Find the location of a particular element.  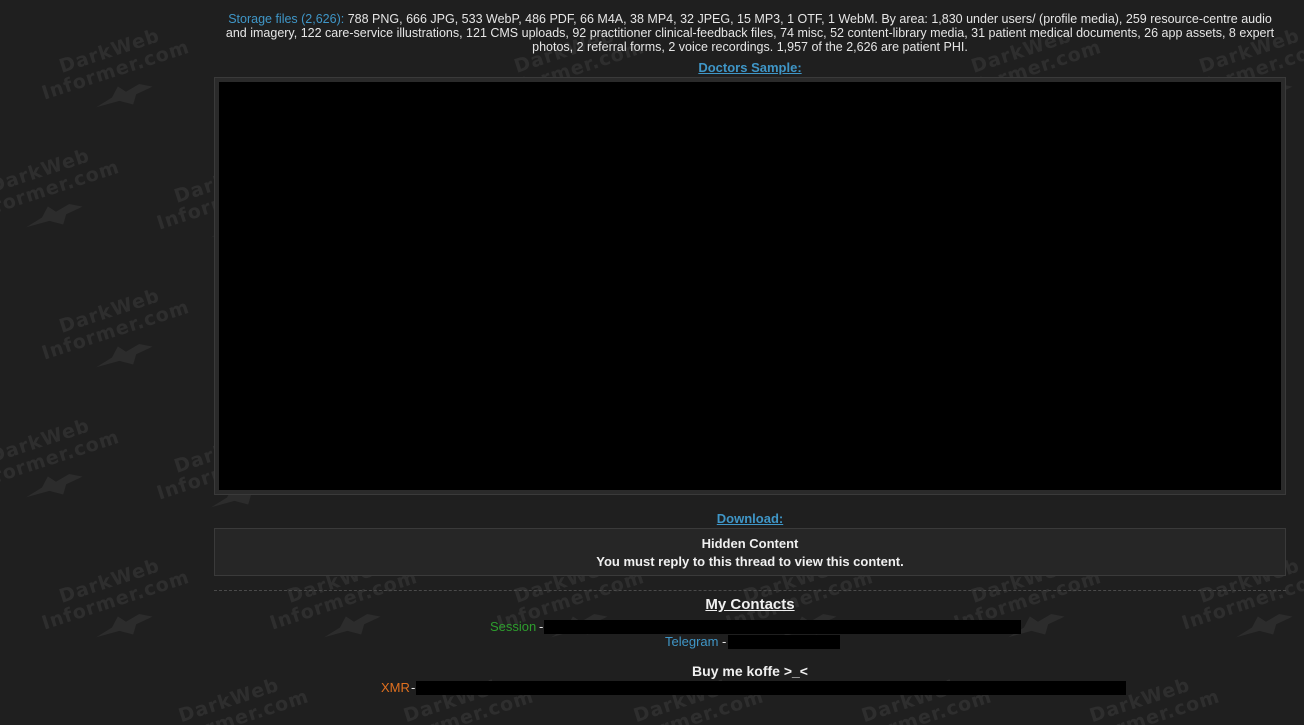

hidden-content-title: Hidden Content is located at coordinates (750, 543).